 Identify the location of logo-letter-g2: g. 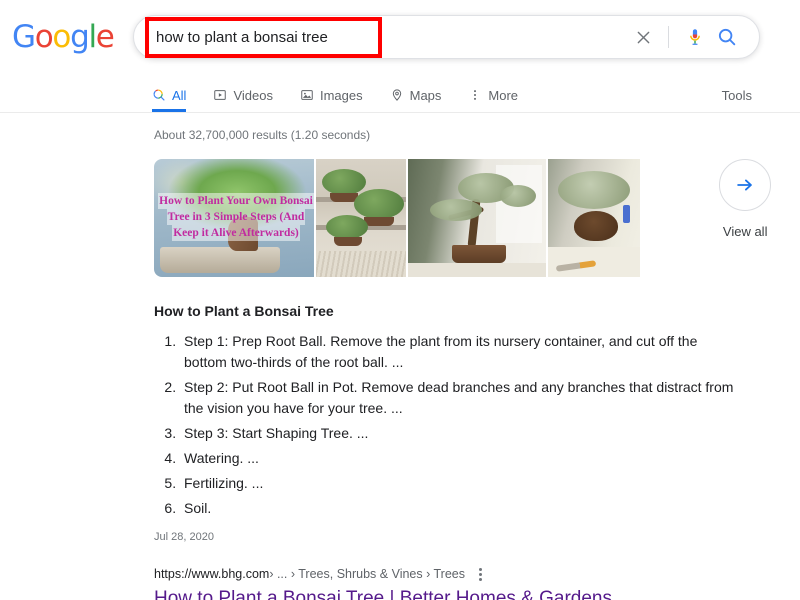
(80, 37).